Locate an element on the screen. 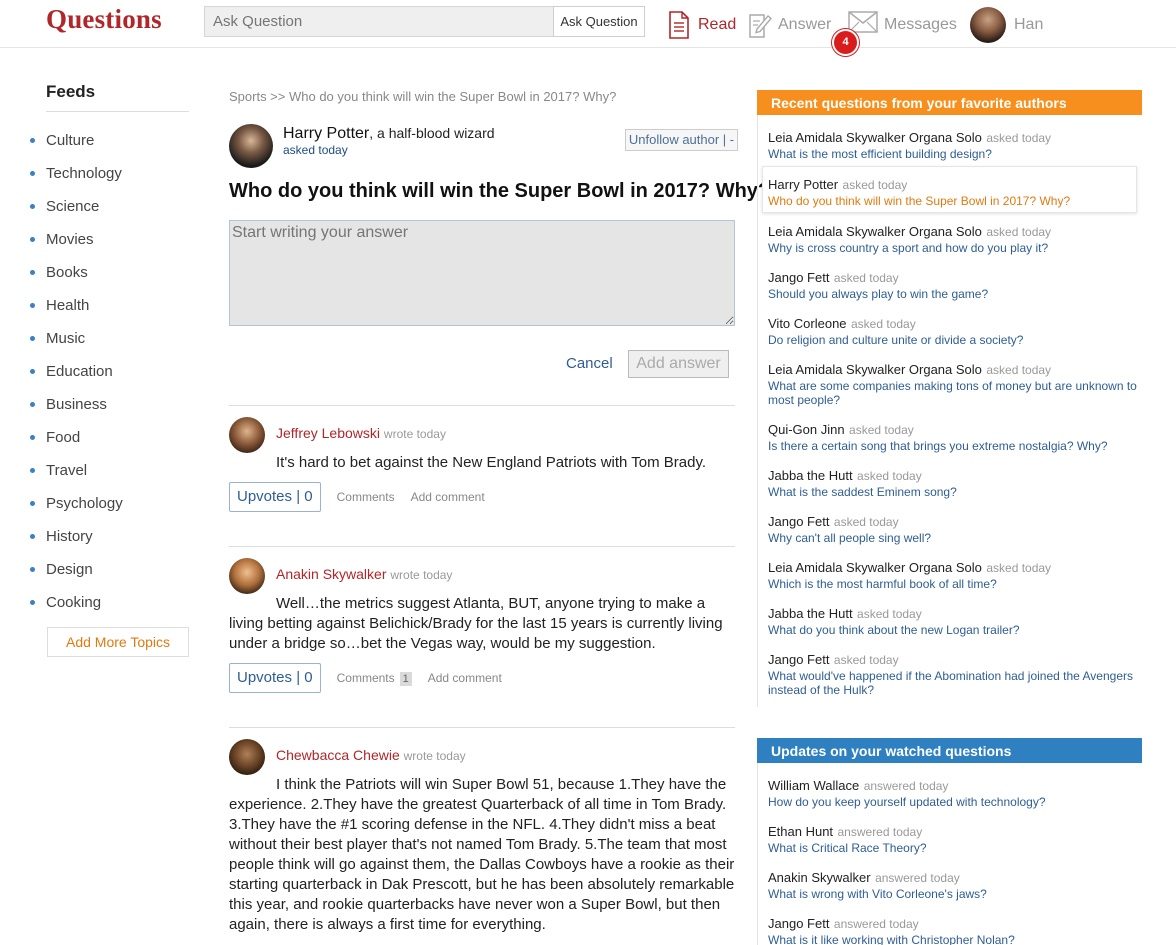 This screenshot has width=1176, height=945. feed-item: Cooking is located at coordinates (76, 602).